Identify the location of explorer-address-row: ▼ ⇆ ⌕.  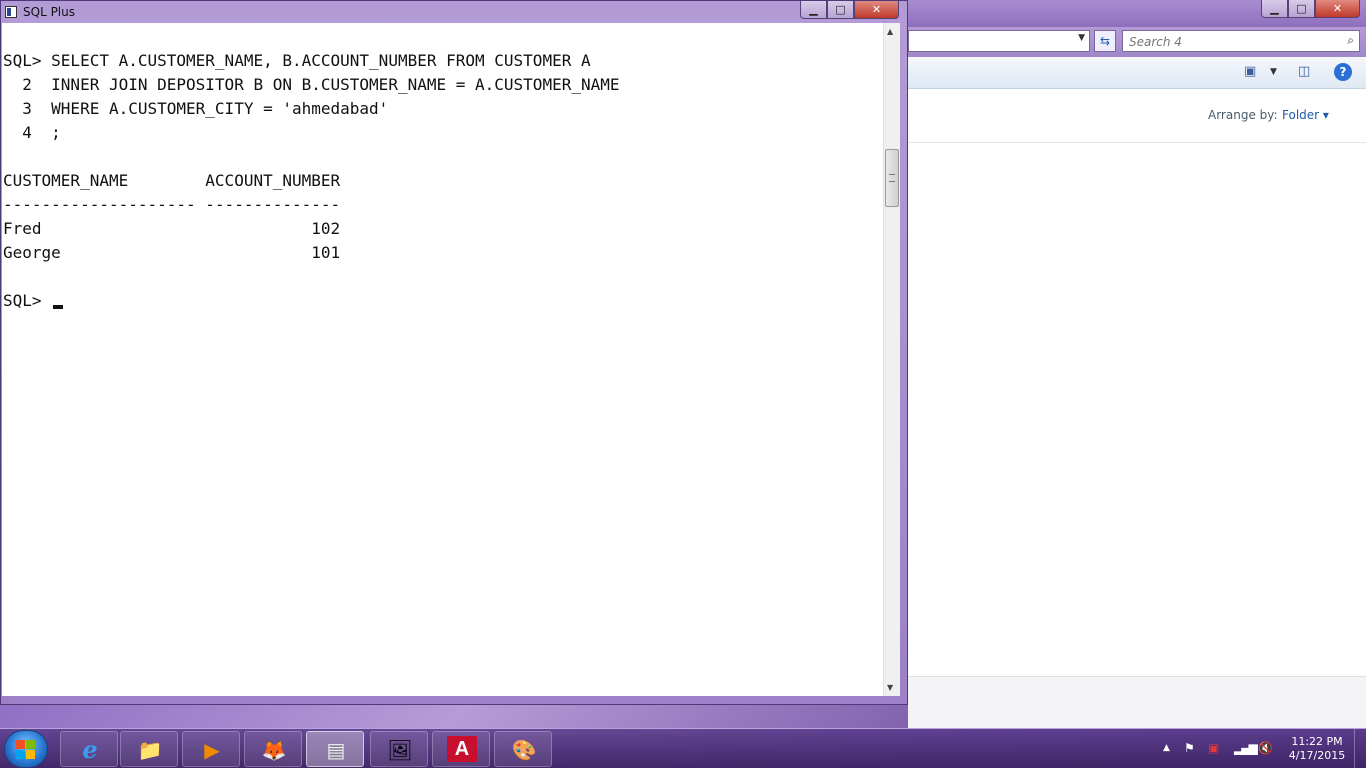
(1137, 42).